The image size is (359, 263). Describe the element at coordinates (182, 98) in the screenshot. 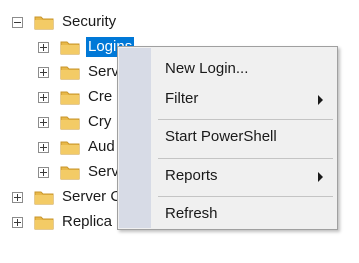

I see `menu-item-label: Filter` at that location.